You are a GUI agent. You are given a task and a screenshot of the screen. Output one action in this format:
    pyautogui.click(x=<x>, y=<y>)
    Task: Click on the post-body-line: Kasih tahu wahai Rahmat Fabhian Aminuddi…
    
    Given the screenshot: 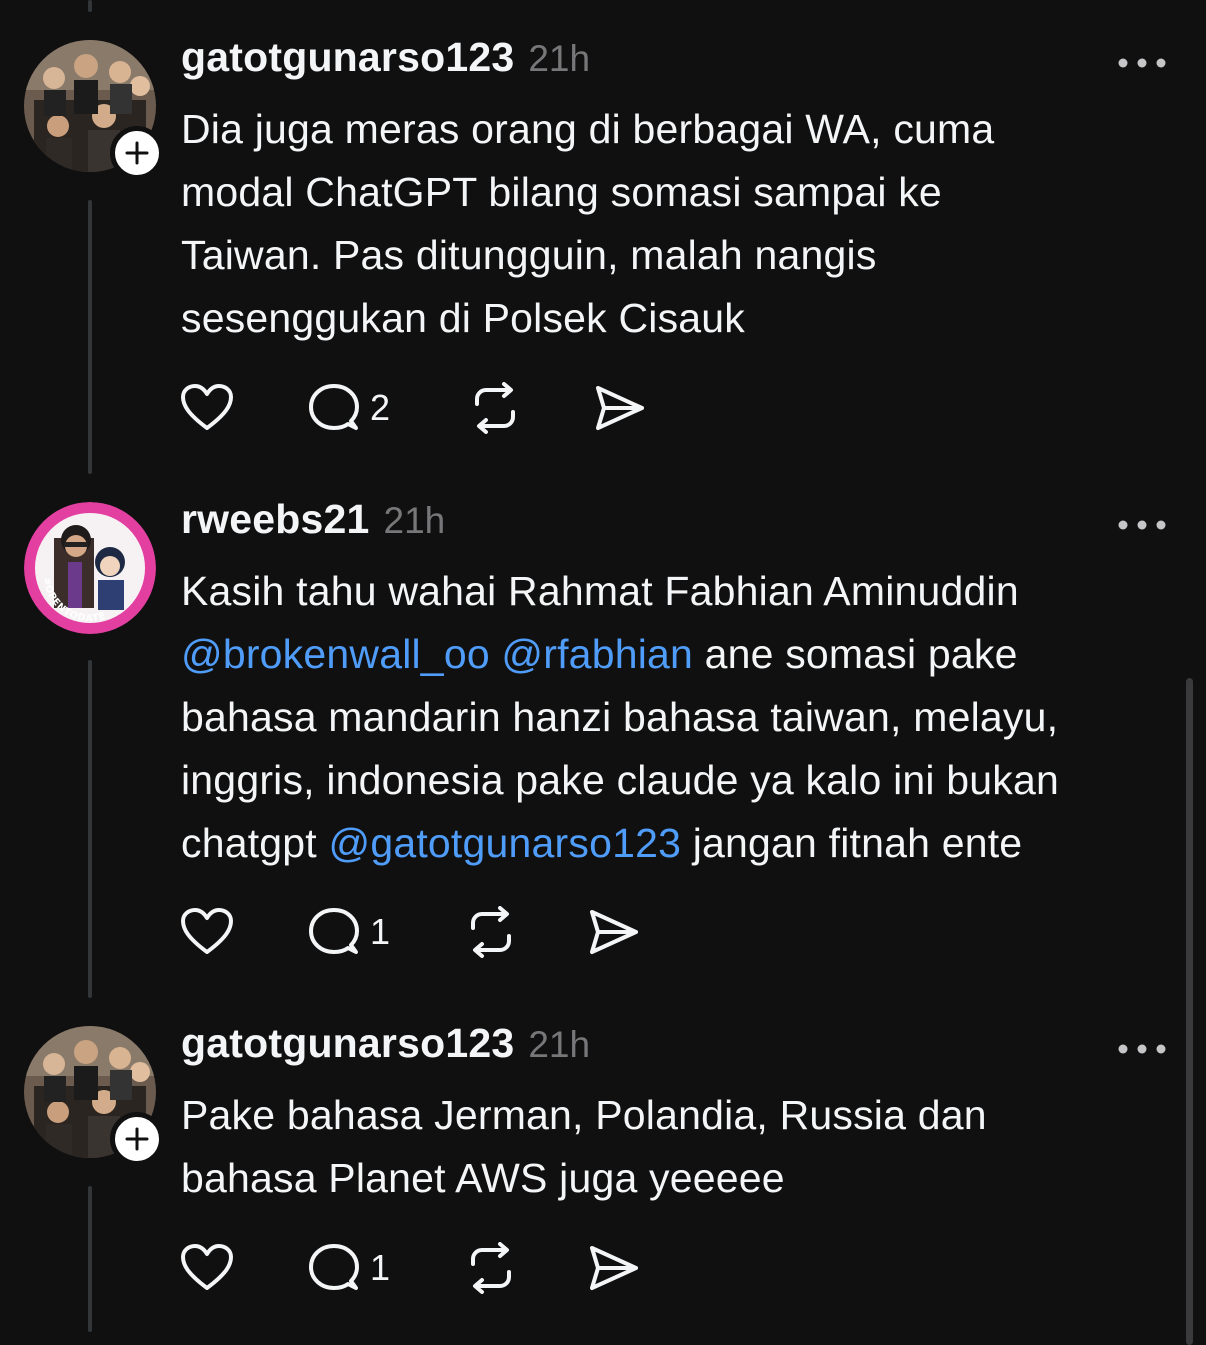 What is the action you would take?
    pyautogui.click(x=600, y=591)
    